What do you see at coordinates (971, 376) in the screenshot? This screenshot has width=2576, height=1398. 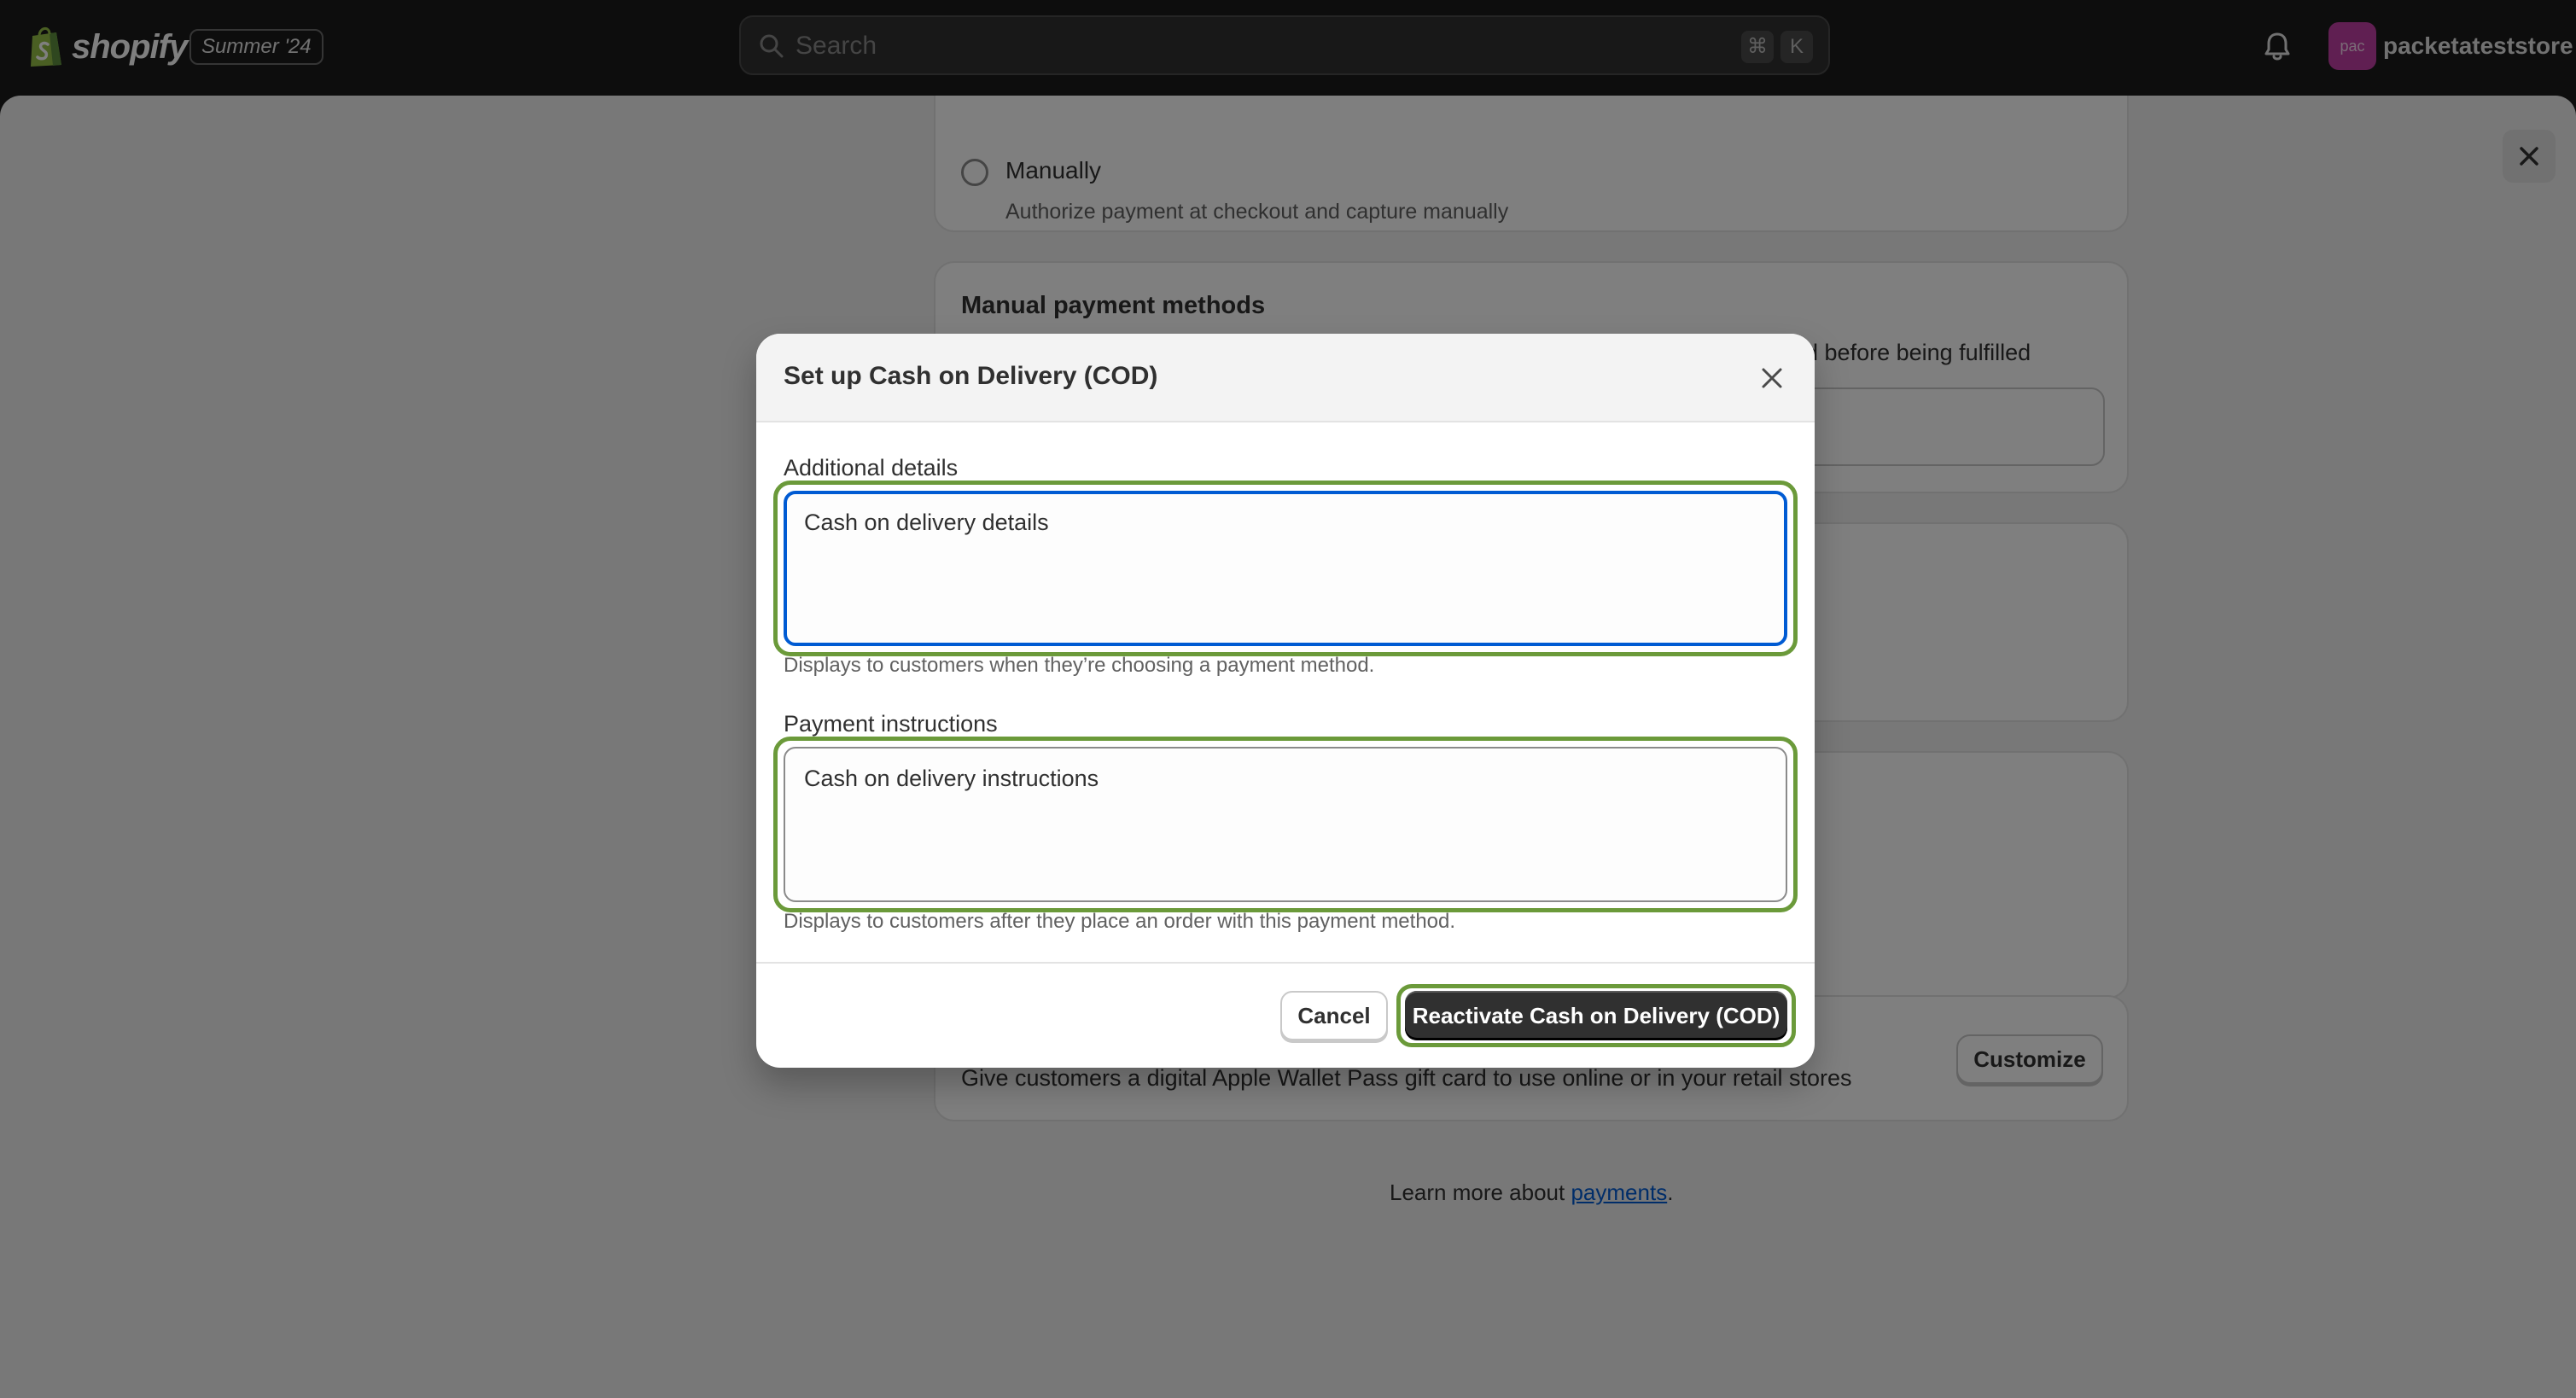 I see `modal-title: Set up Cash on Delivery (COD)` at bounding box center [971, 376].